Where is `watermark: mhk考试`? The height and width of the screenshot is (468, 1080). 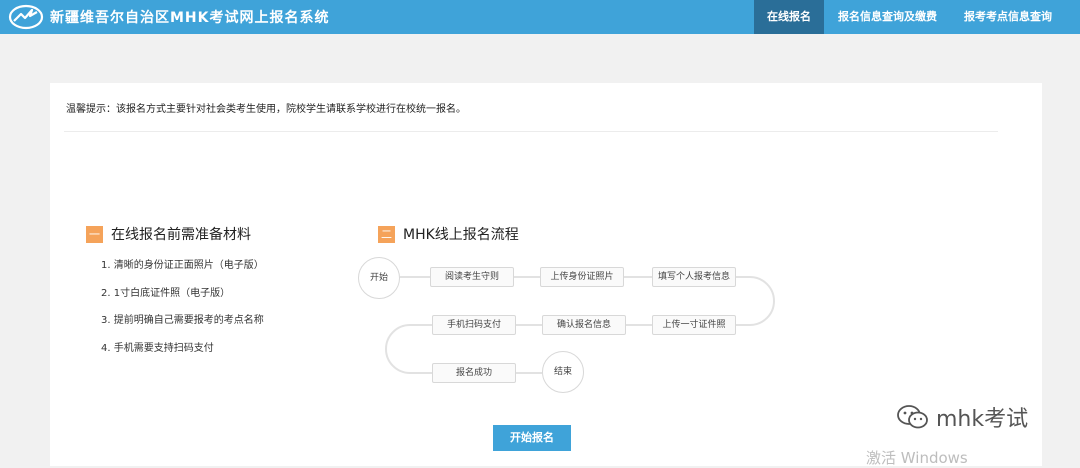
watermark: mhk考试 is located at coordinates (962, 417).